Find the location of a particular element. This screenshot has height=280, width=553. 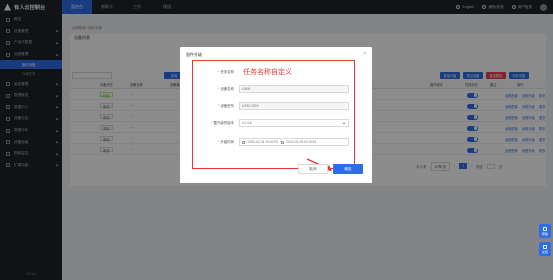

time-range-picker: 2022-02-24 19:10:53 2022-02-25 23:15:53 is located at coordinates (294, 142).